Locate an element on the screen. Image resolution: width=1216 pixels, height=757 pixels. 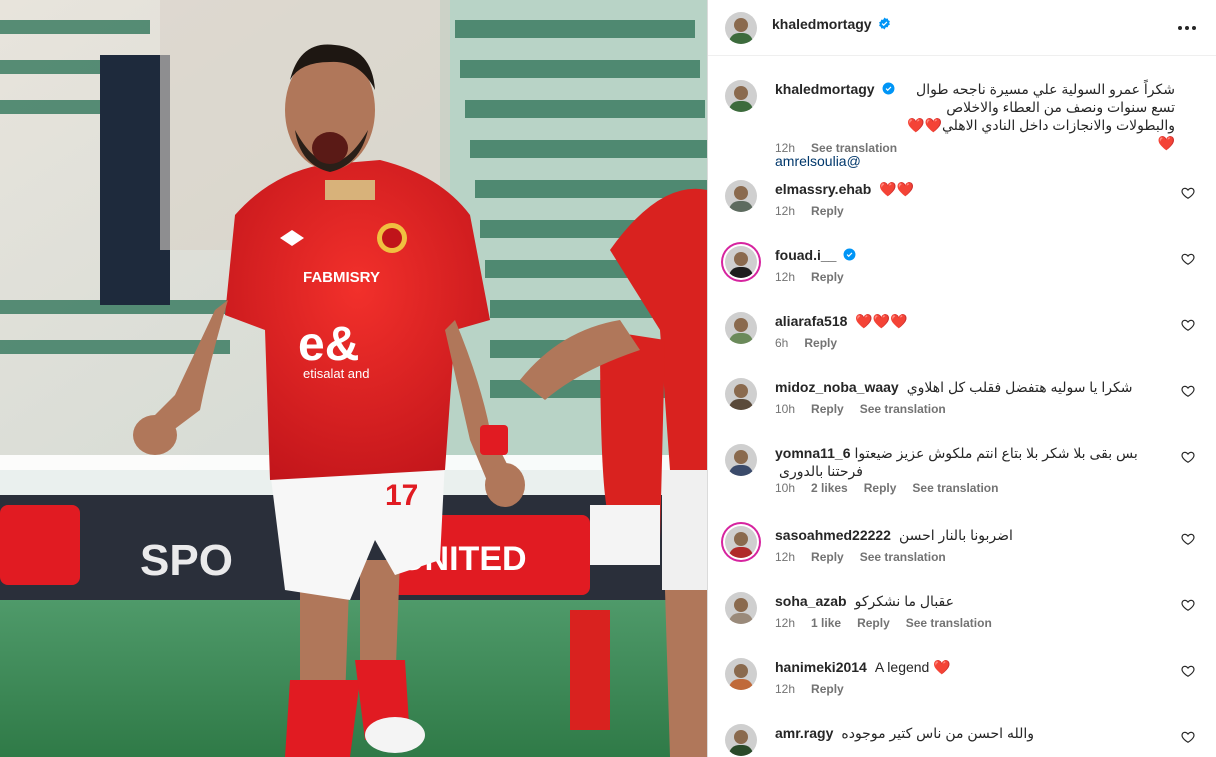
caption-meta: 12h See translation is located at coordinates (844, 148).